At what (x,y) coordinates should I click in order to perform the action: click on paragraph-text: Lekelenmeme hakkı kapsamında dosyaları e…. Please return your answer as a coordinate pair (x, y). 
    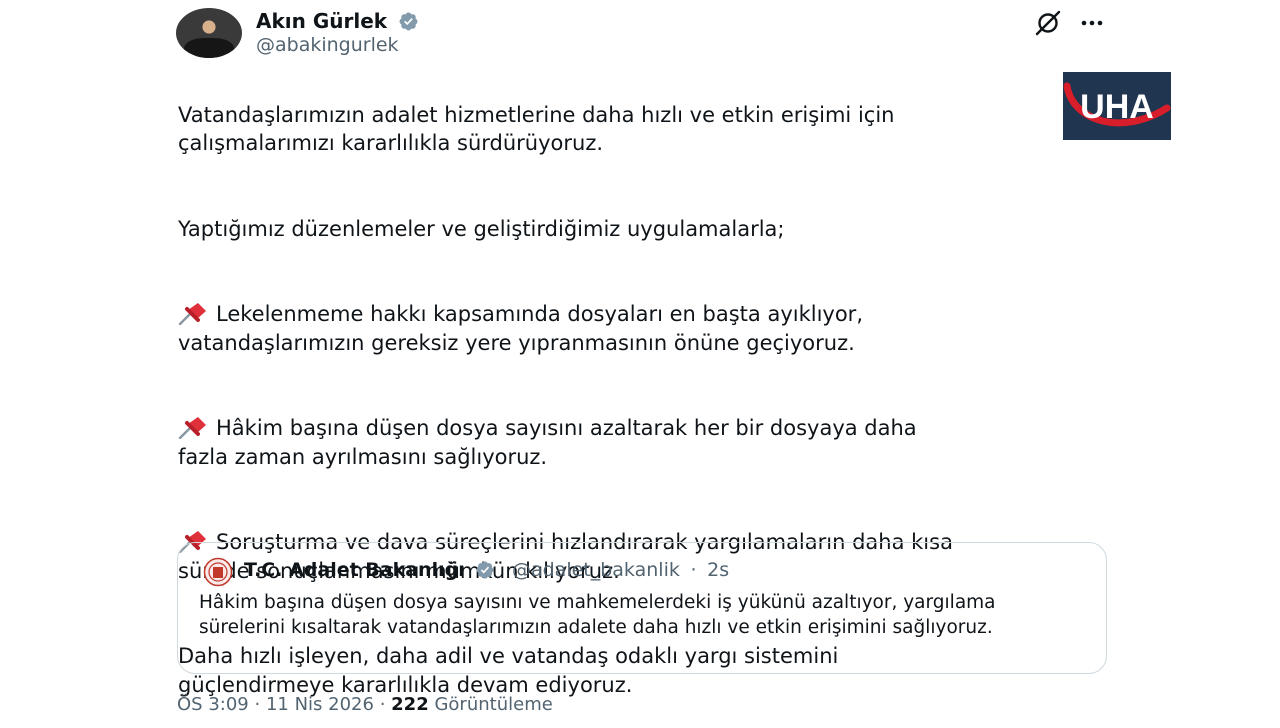
    Looking at the image, I should click on (520, 328).